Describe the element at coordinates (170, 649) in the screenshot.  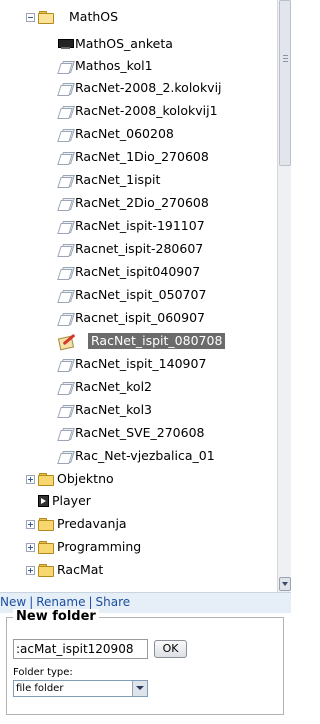
I see `ok-button: OK` at that location.